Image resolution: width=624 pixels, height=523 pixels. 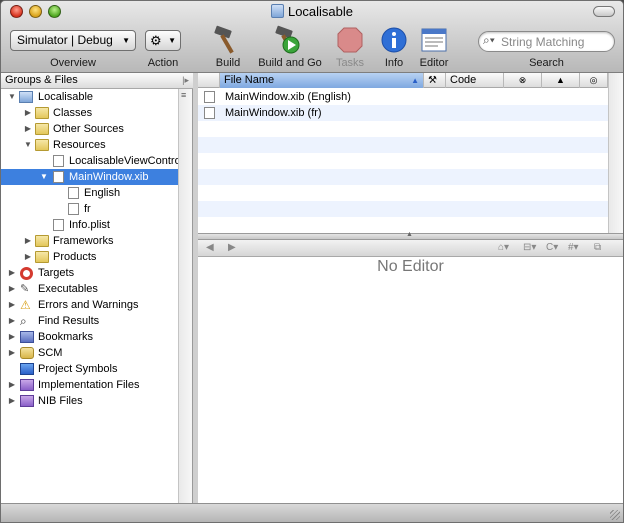 What do you see at coordinates (552, 247) in the screenshot?
I see `class-hierarchy-icon: C▾` at bounding box center [552, 247].